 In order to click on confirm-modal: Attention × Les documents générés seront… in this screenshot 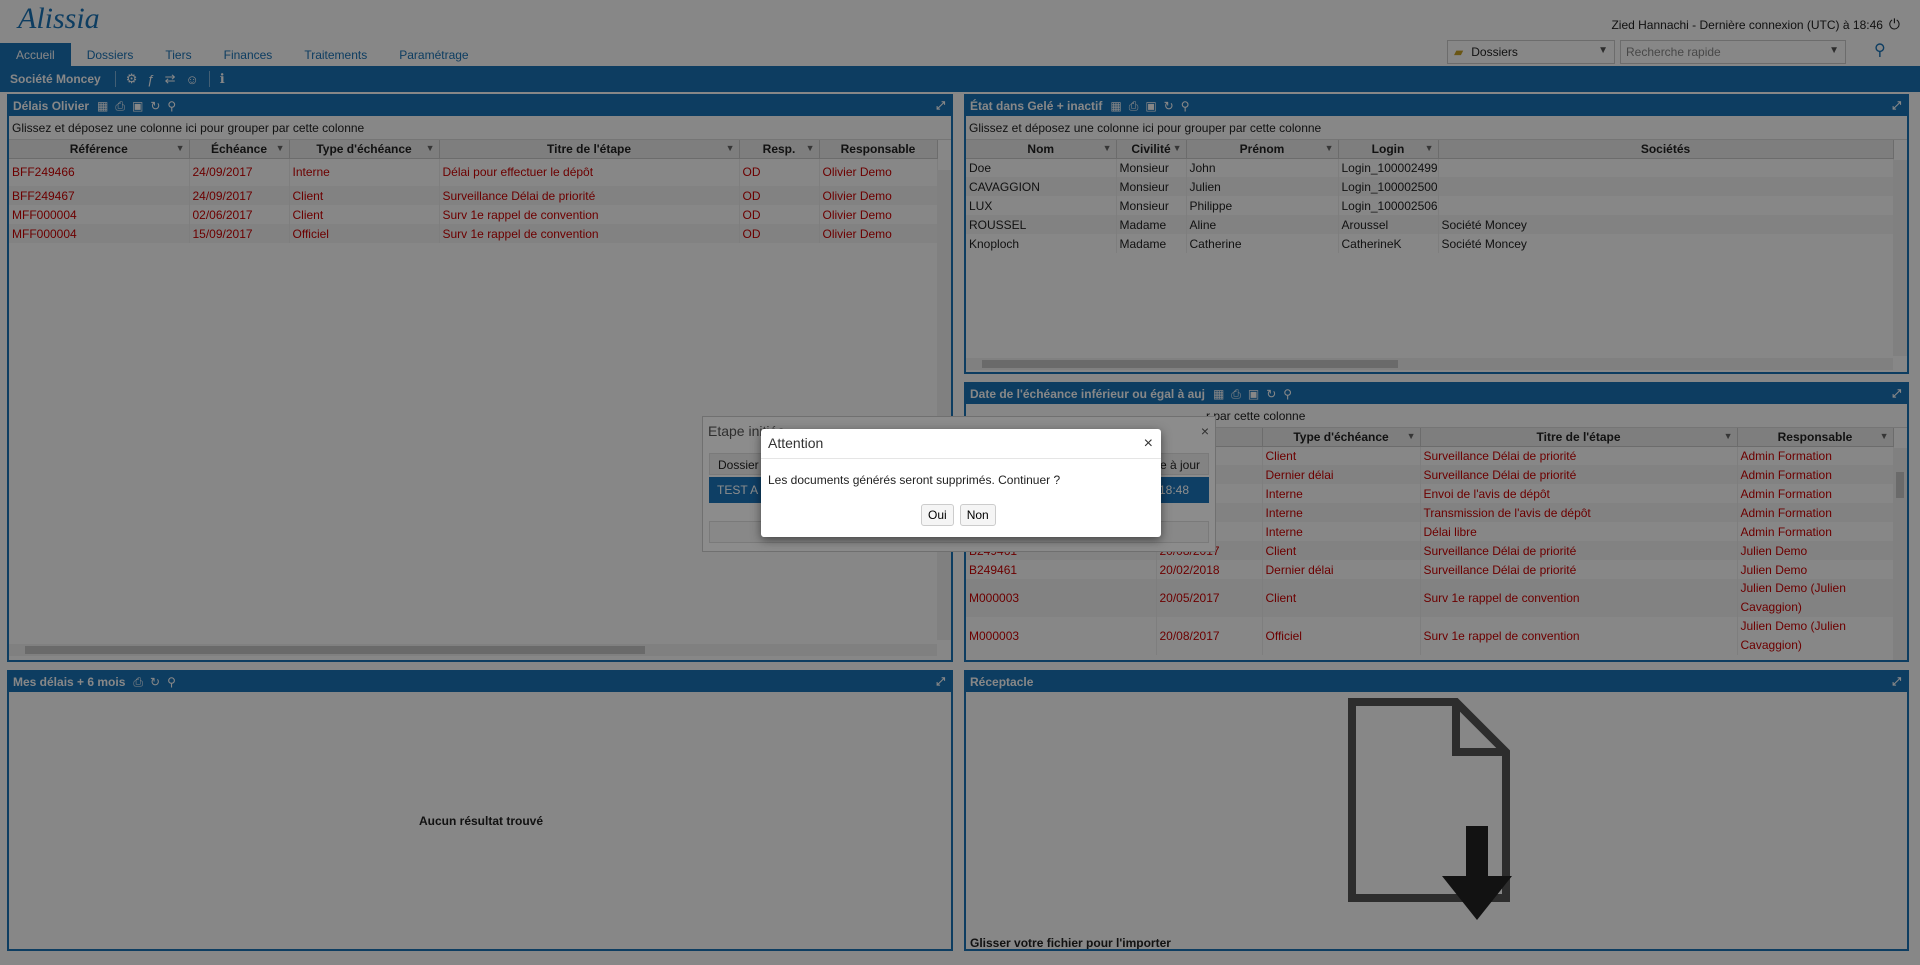, I will do `click(961, 483)`.